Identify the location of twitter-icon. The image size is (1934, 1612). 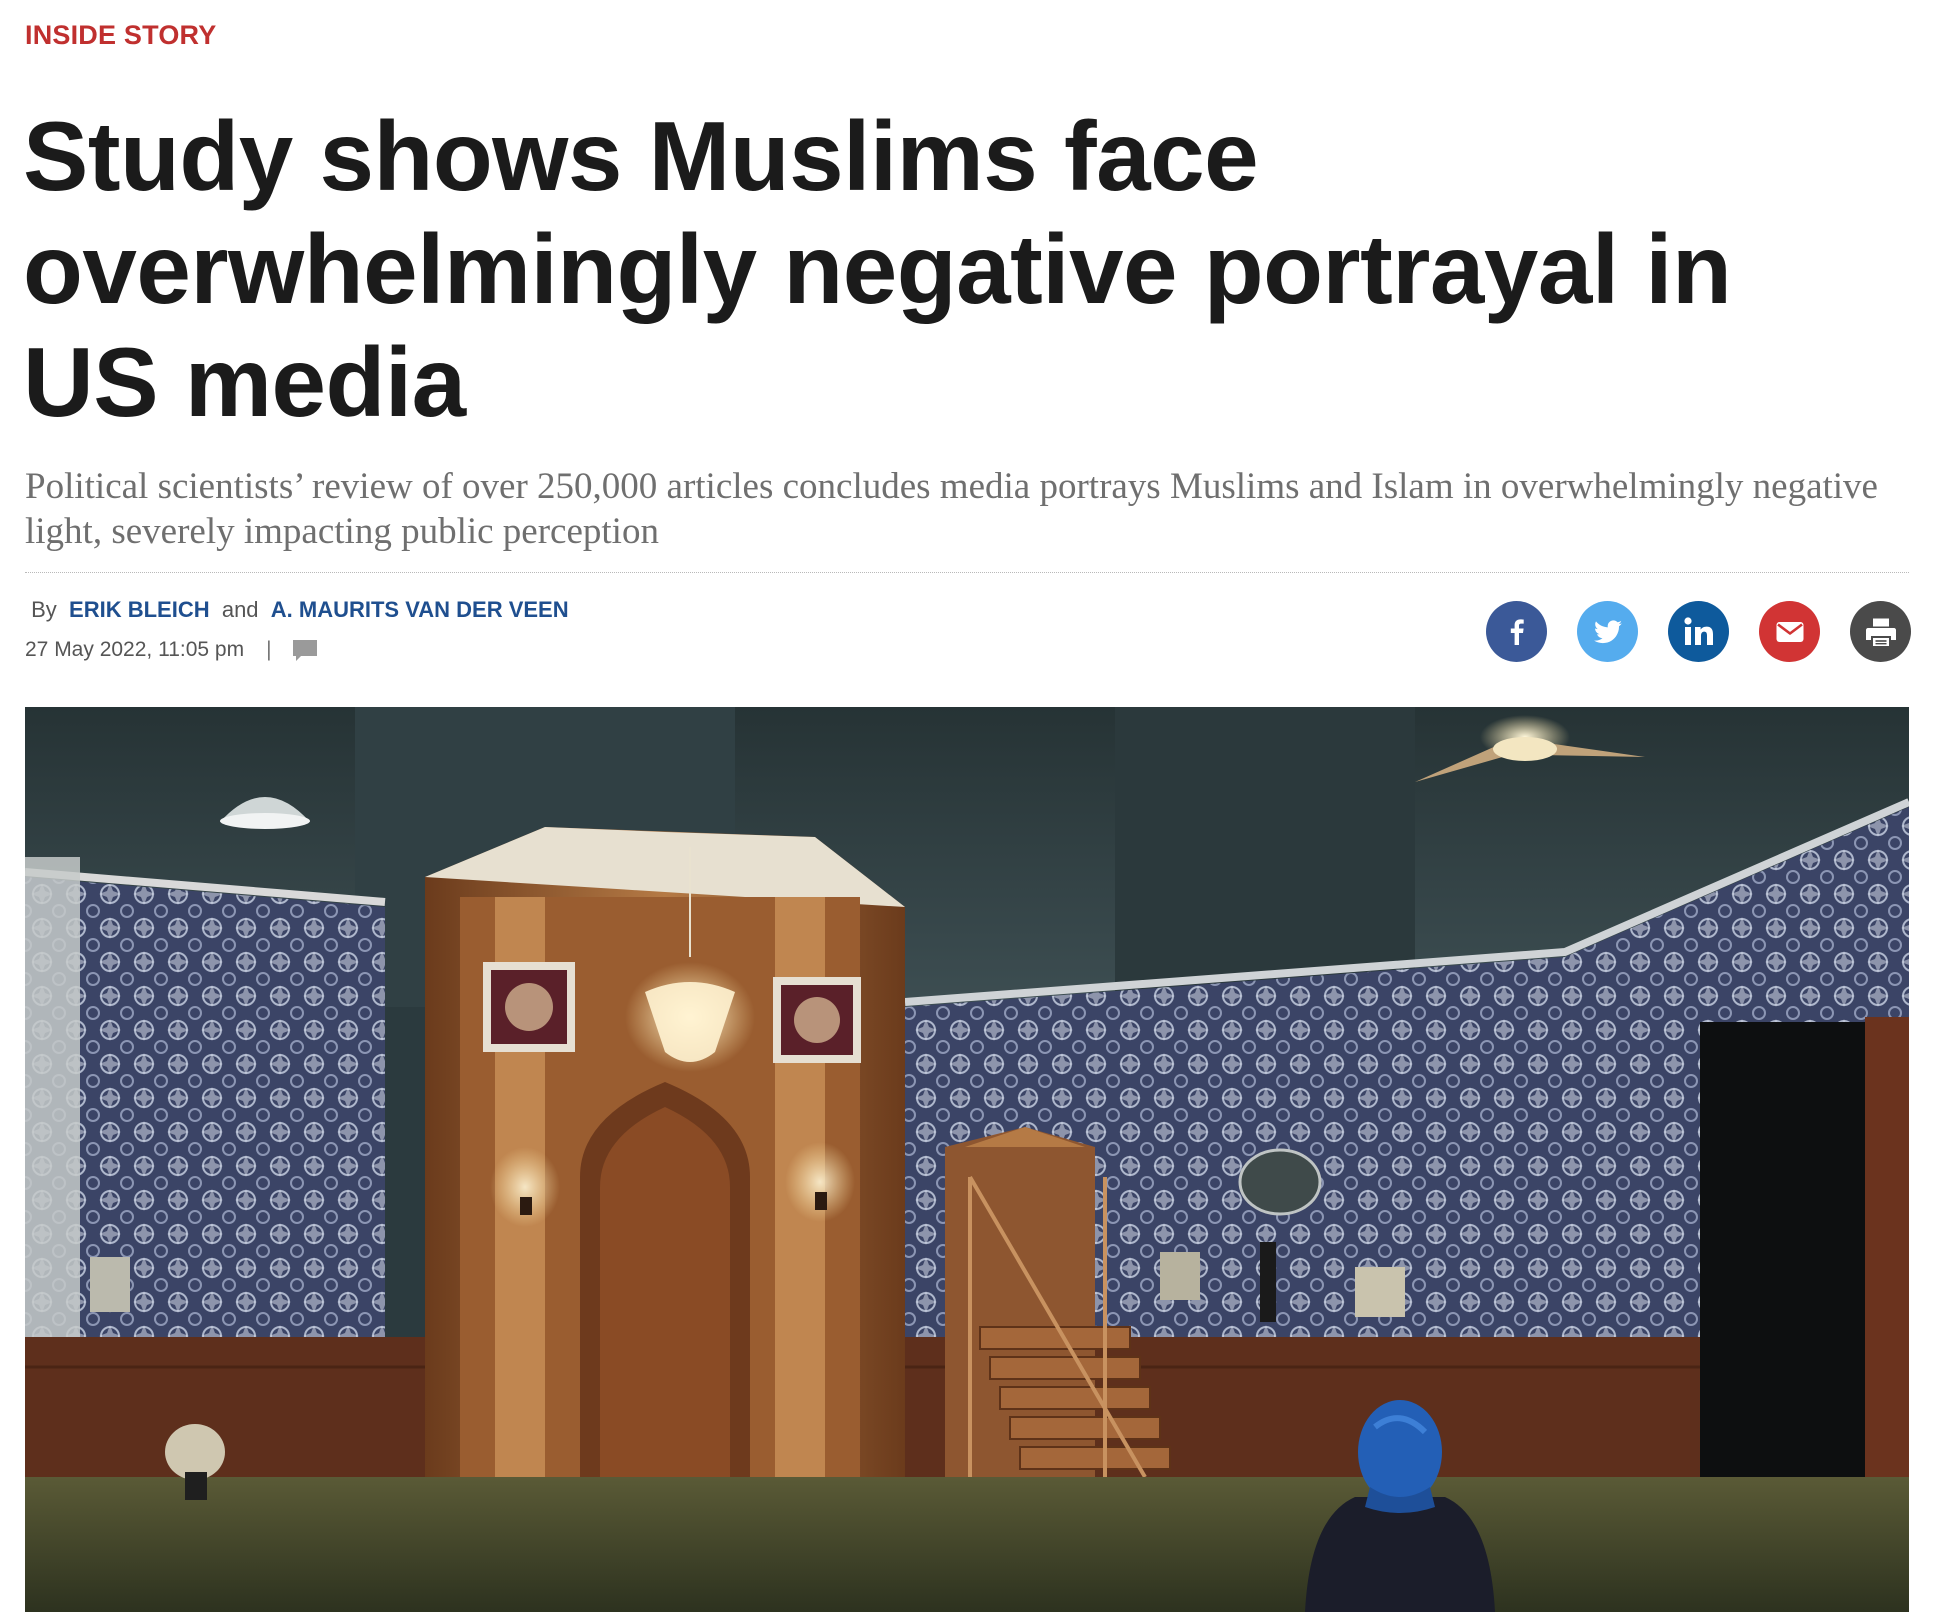
(1607, 631).